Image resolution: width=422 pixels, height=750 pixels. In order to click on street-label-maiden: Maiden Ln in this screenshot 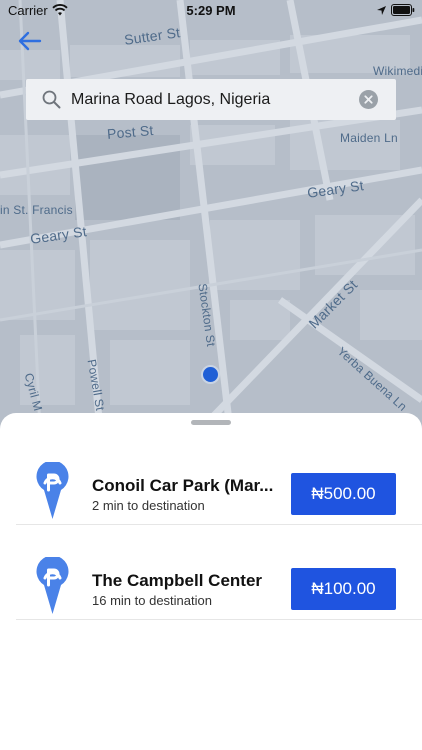, I will do `click(369, 138)`.